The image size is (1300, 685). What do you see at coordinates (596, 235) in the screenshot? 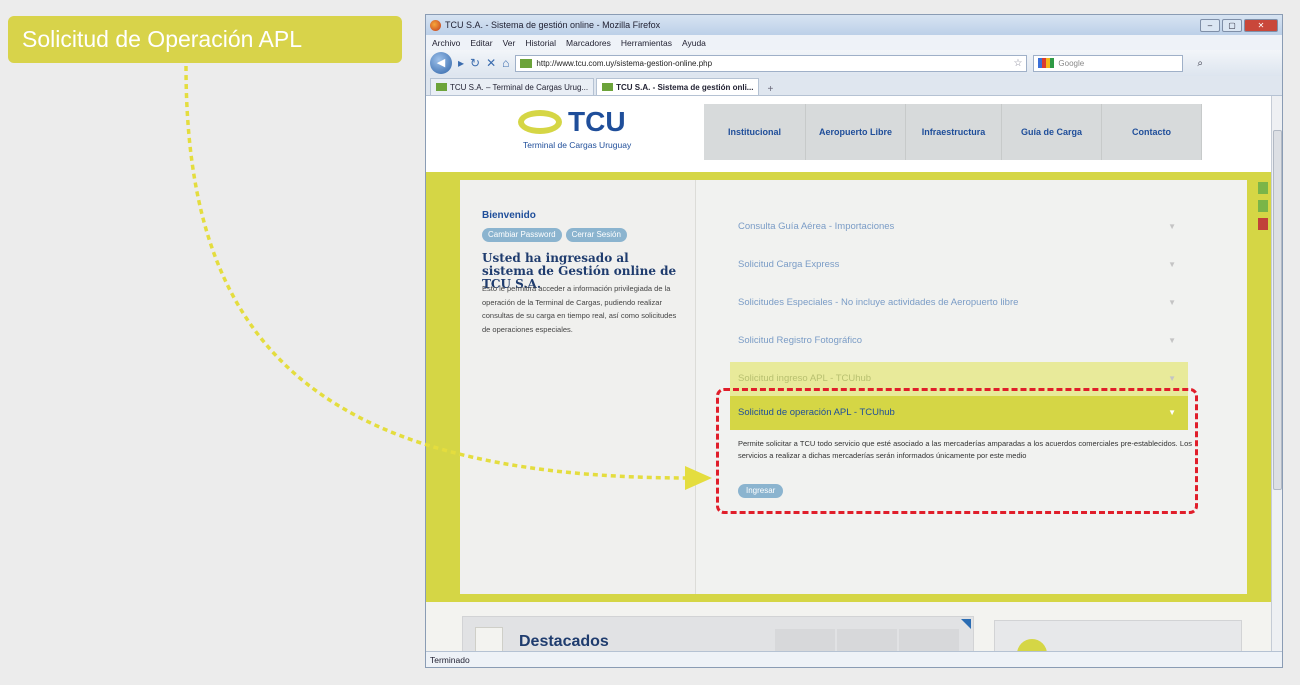
I see `logout-button: Cerrar Sesión` at bounding box center [596, 235].